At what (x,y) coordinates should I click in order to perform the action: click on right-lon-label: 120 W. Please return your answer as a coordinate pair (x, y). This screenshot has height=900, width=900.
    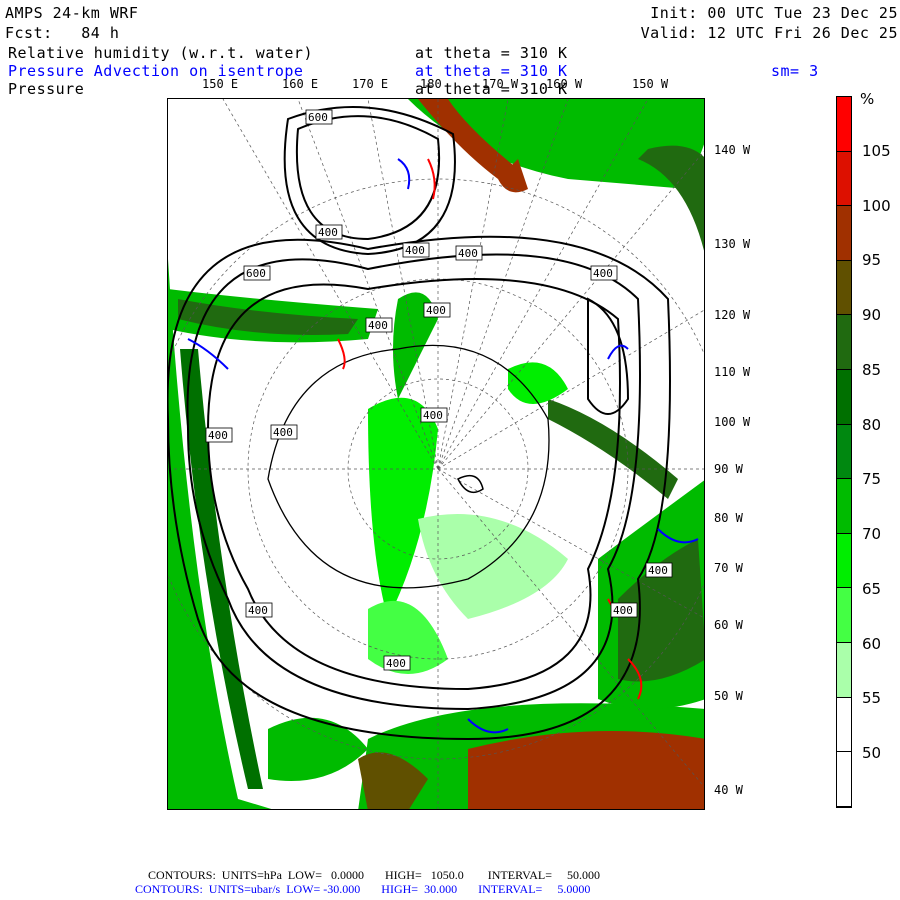
    Looking at the image, I should click on (732, 315).